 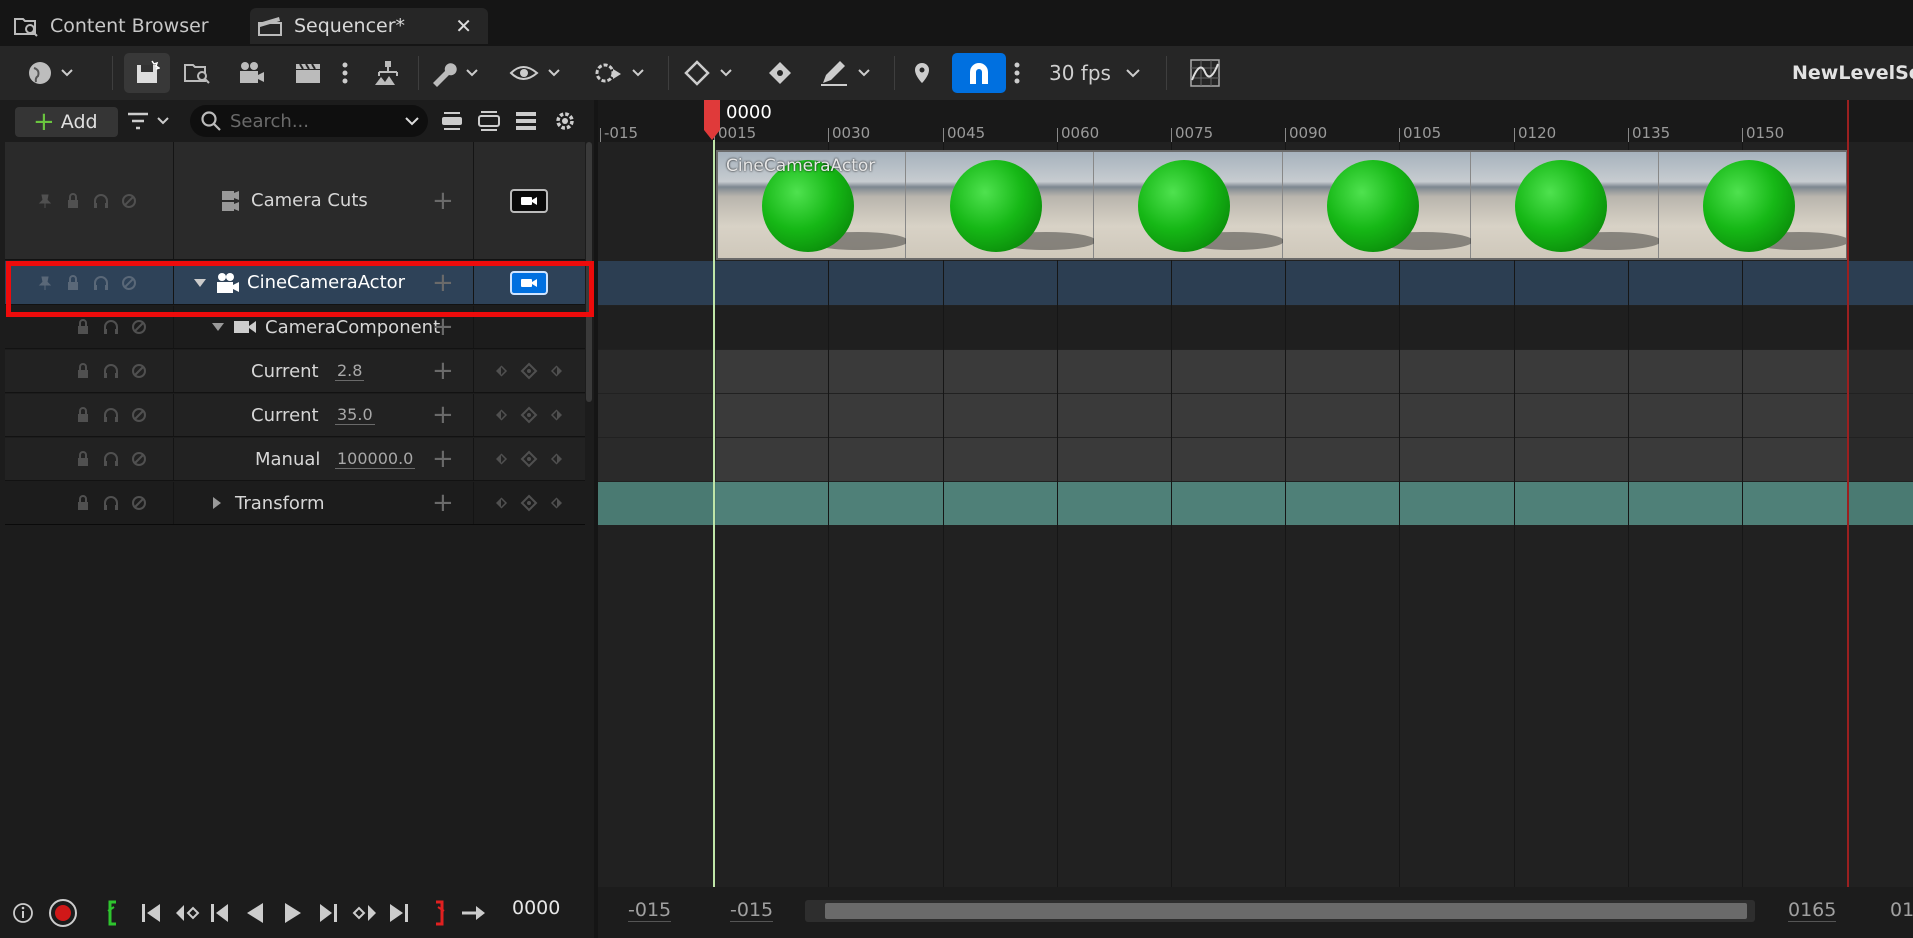 I want to click on expand-all-button, so click(x=489, y=121).